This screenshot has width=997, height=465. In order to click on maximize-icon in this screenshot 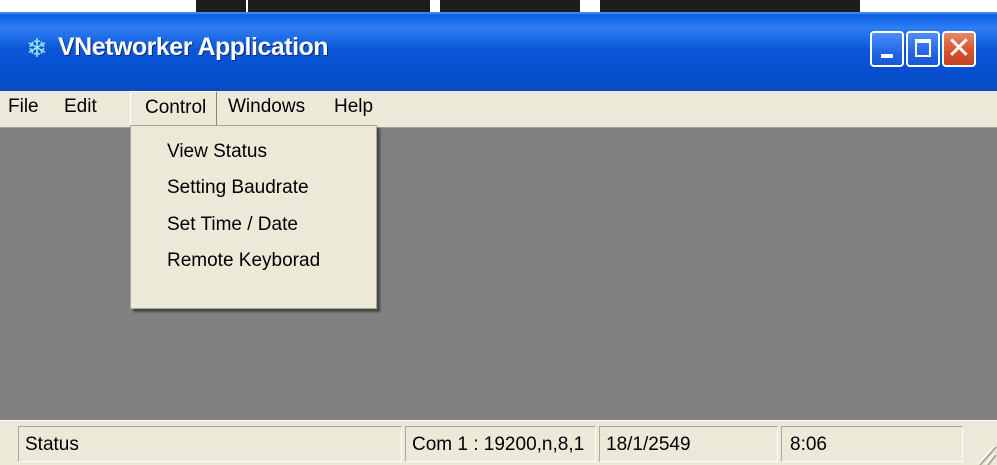, I will do `click(923, 48)`.